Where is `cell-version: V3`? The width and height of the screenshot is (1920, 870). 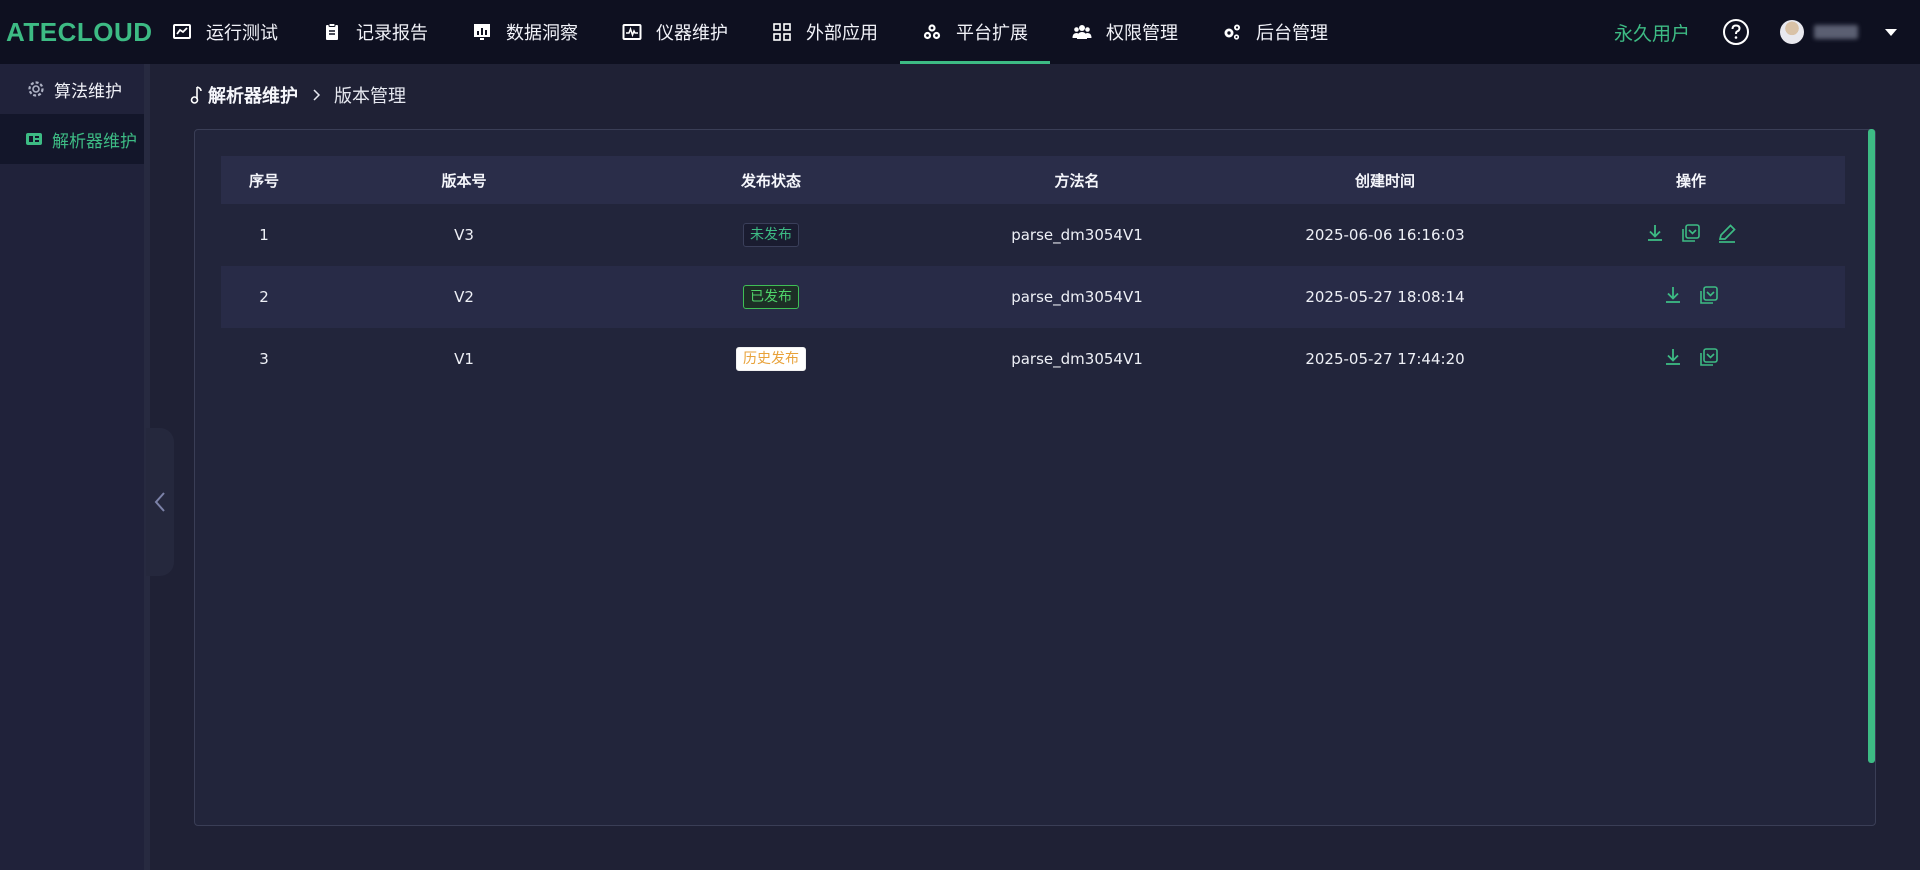 cell-version: V3 is located at coordinates (464, 235).